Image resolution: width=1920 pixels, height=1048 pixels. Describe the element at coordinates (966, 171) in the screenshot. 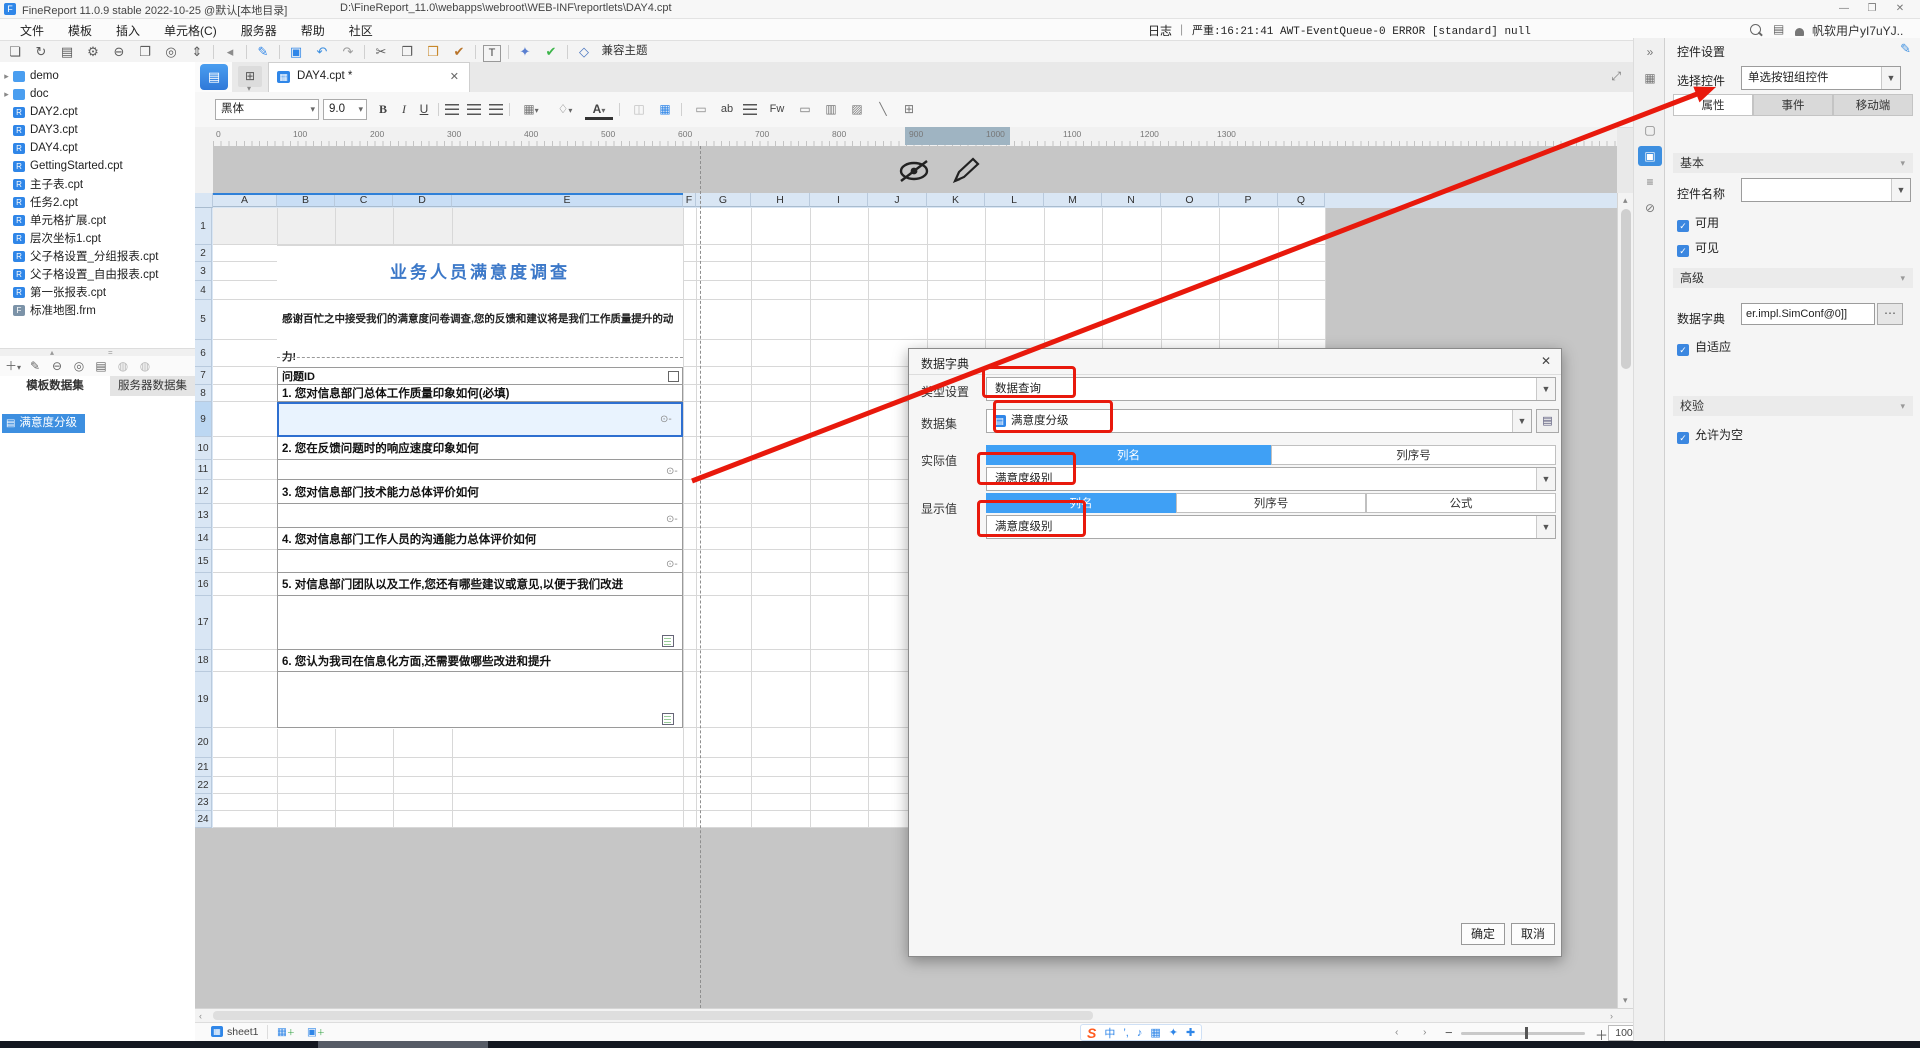

I see `edit-widget-pencil-icon` at that location.